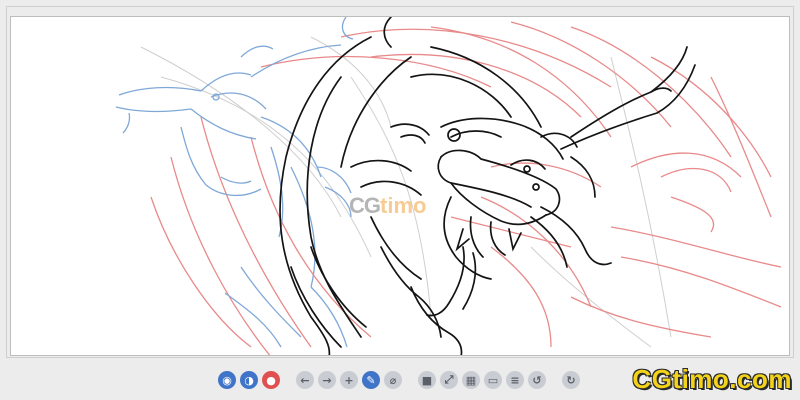 The image size is (800, 400). What do you see at coordinates (349, 380) in the screenshot?
I see `add-icon: +` at bounding box center [349, 380].